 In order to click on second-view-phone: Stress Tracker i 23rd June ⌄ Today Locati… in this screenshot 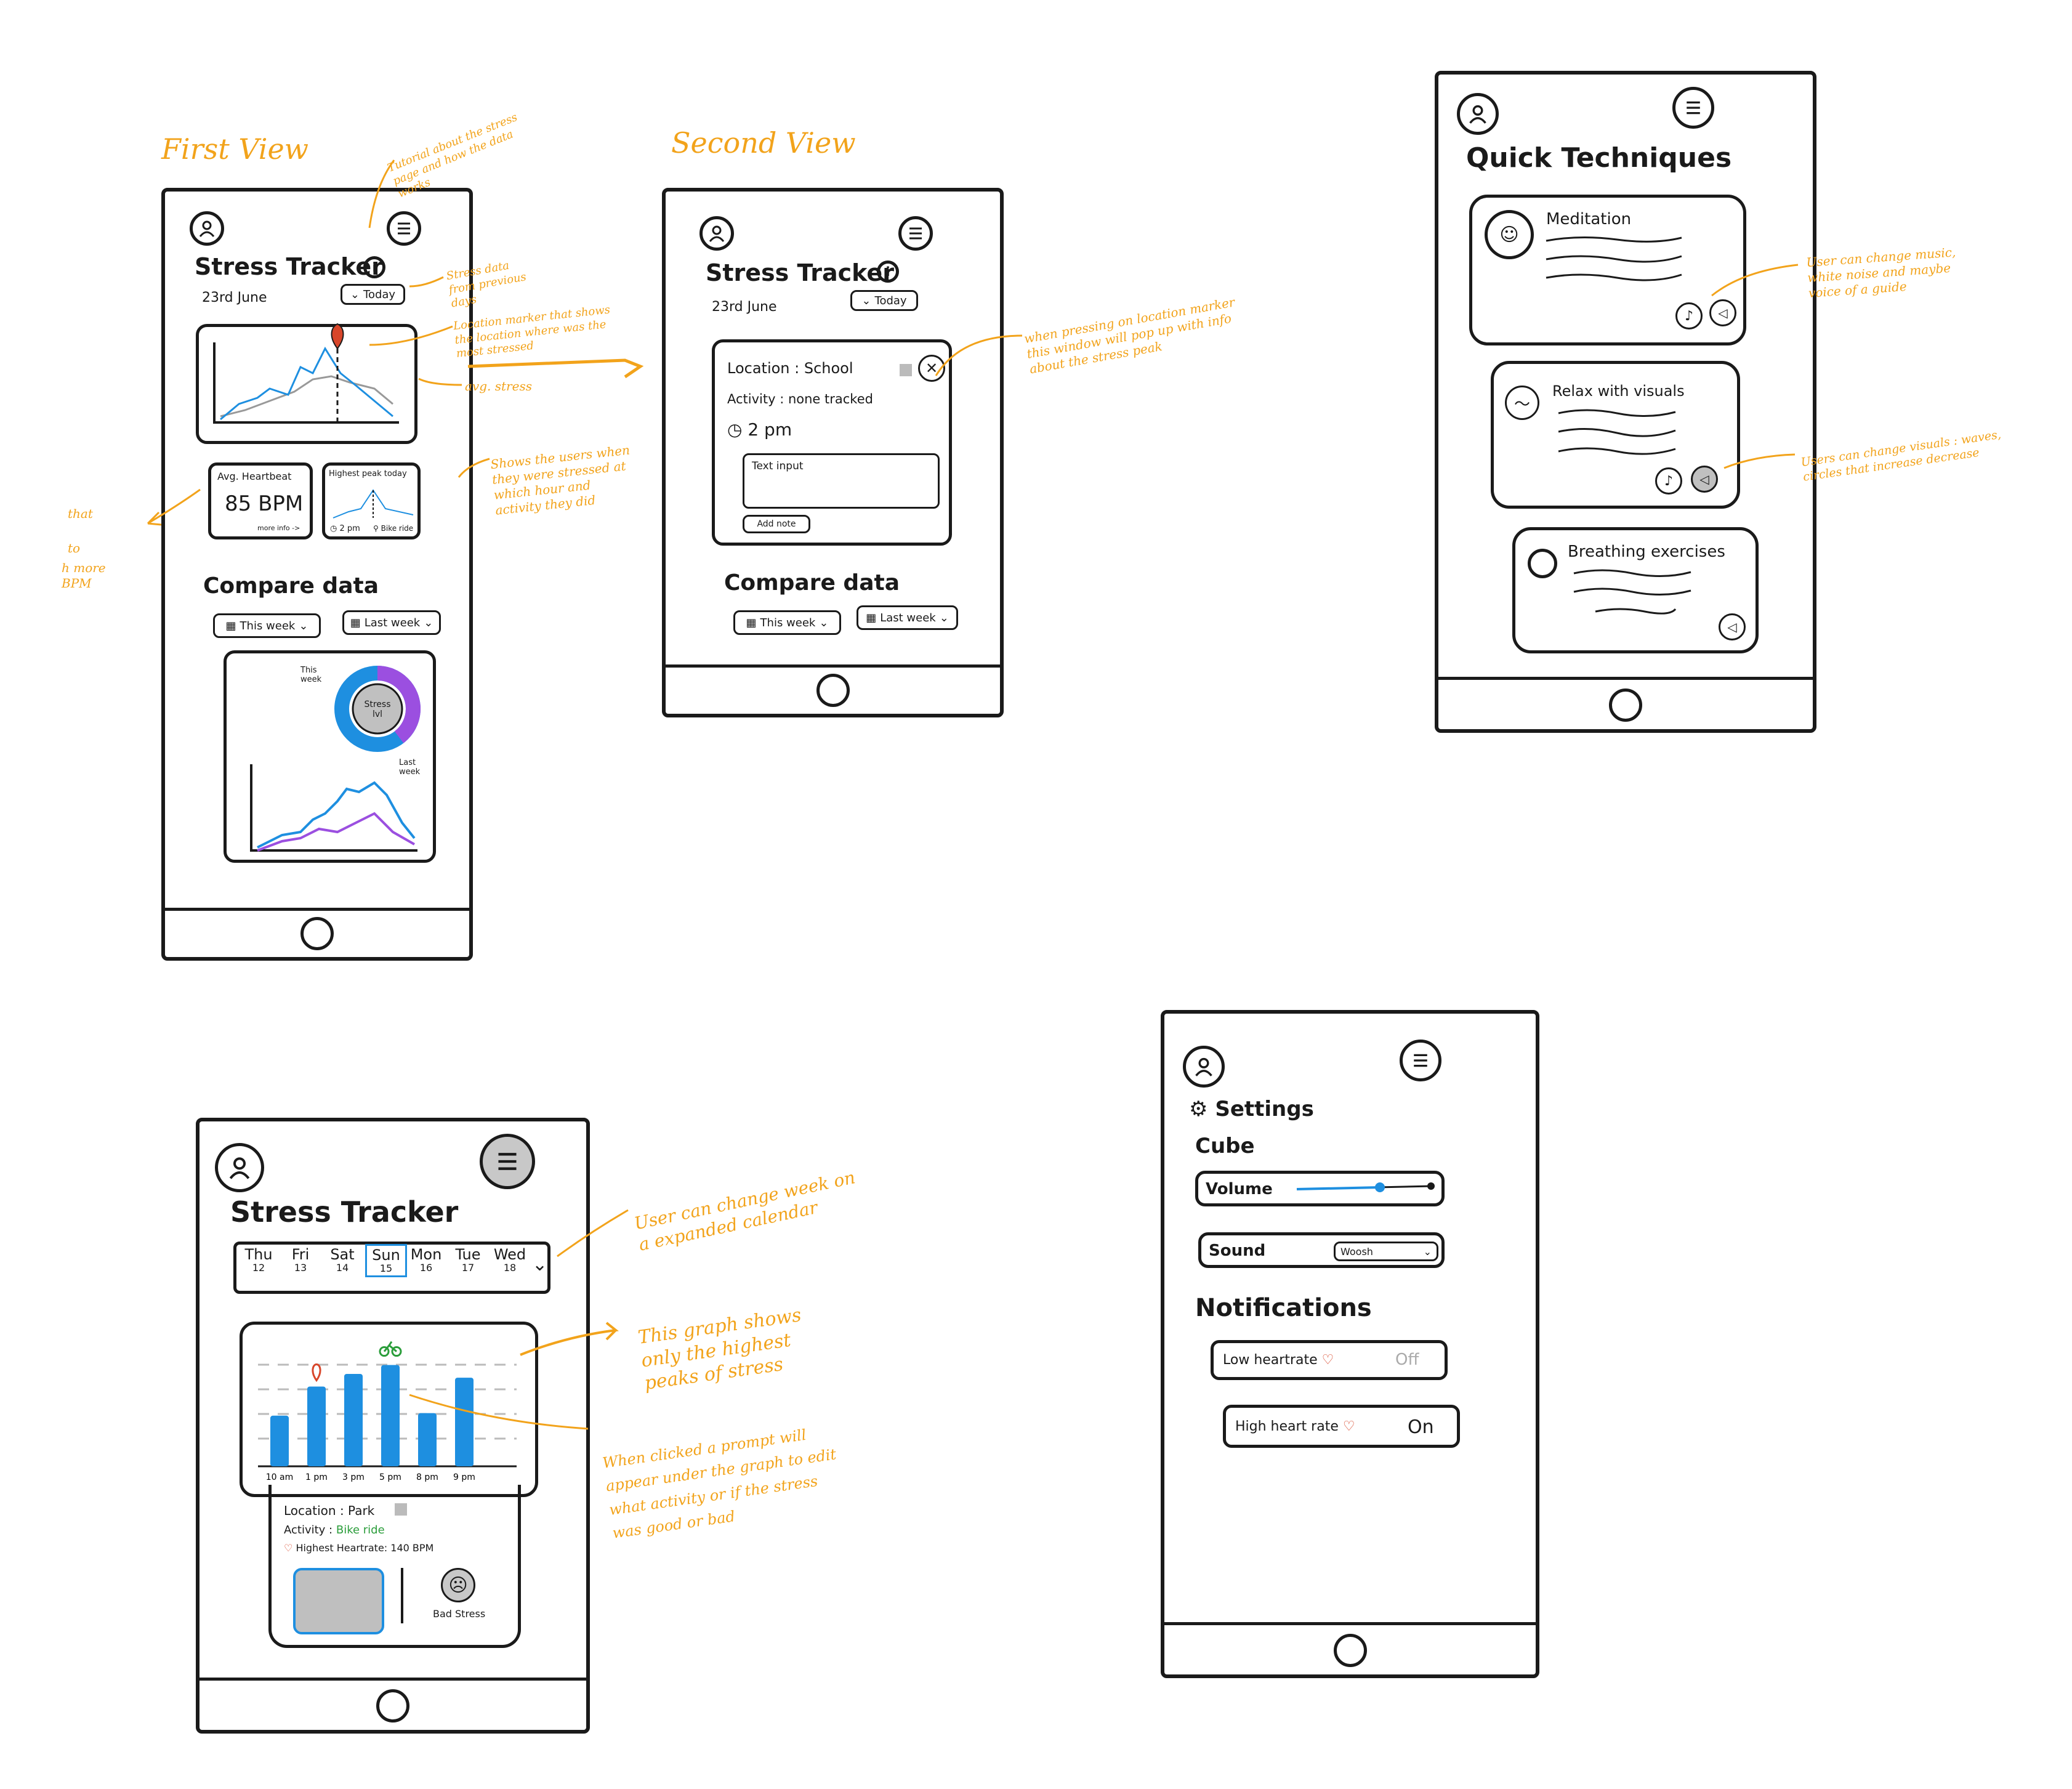, I will do `click(833, 452)`.